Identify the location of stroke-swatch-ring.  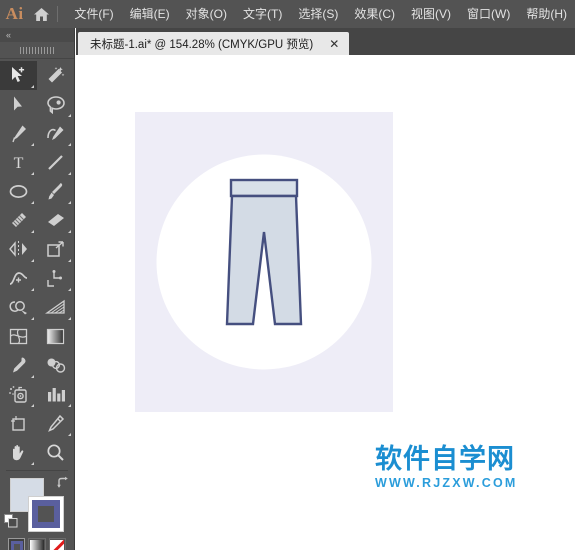
(46, 514).